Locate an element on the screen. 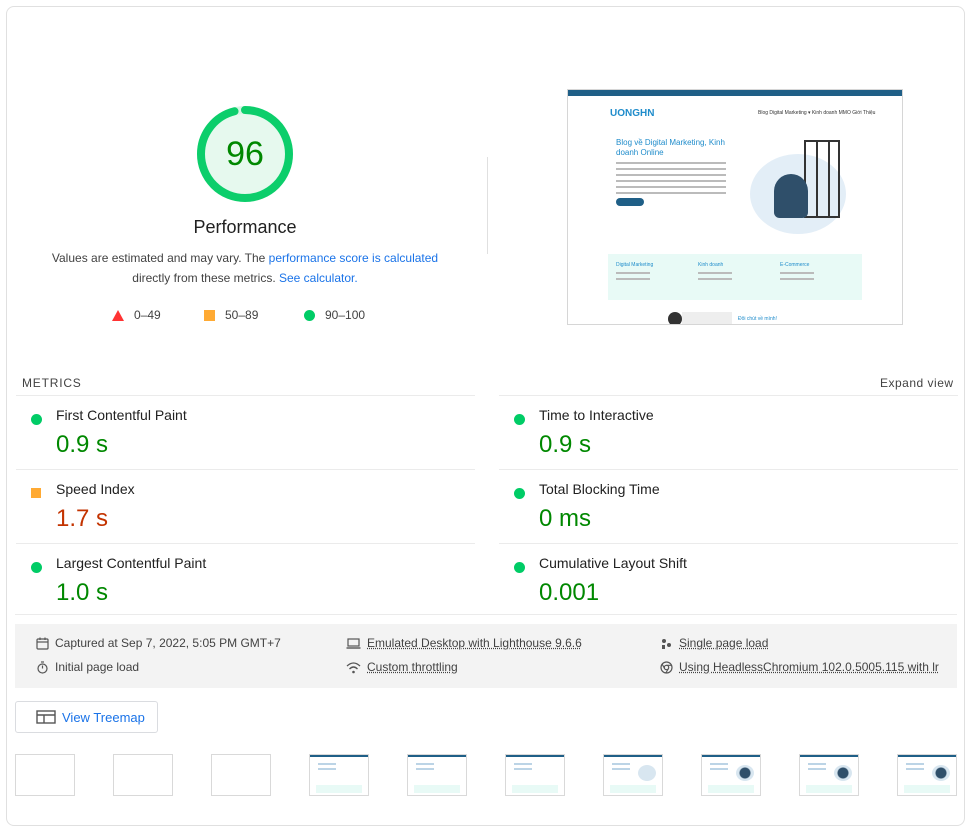  captured-text: Captured at Sep 7, 2022, 5:05 PM GMT+7 is located at coordinates (168, 643).